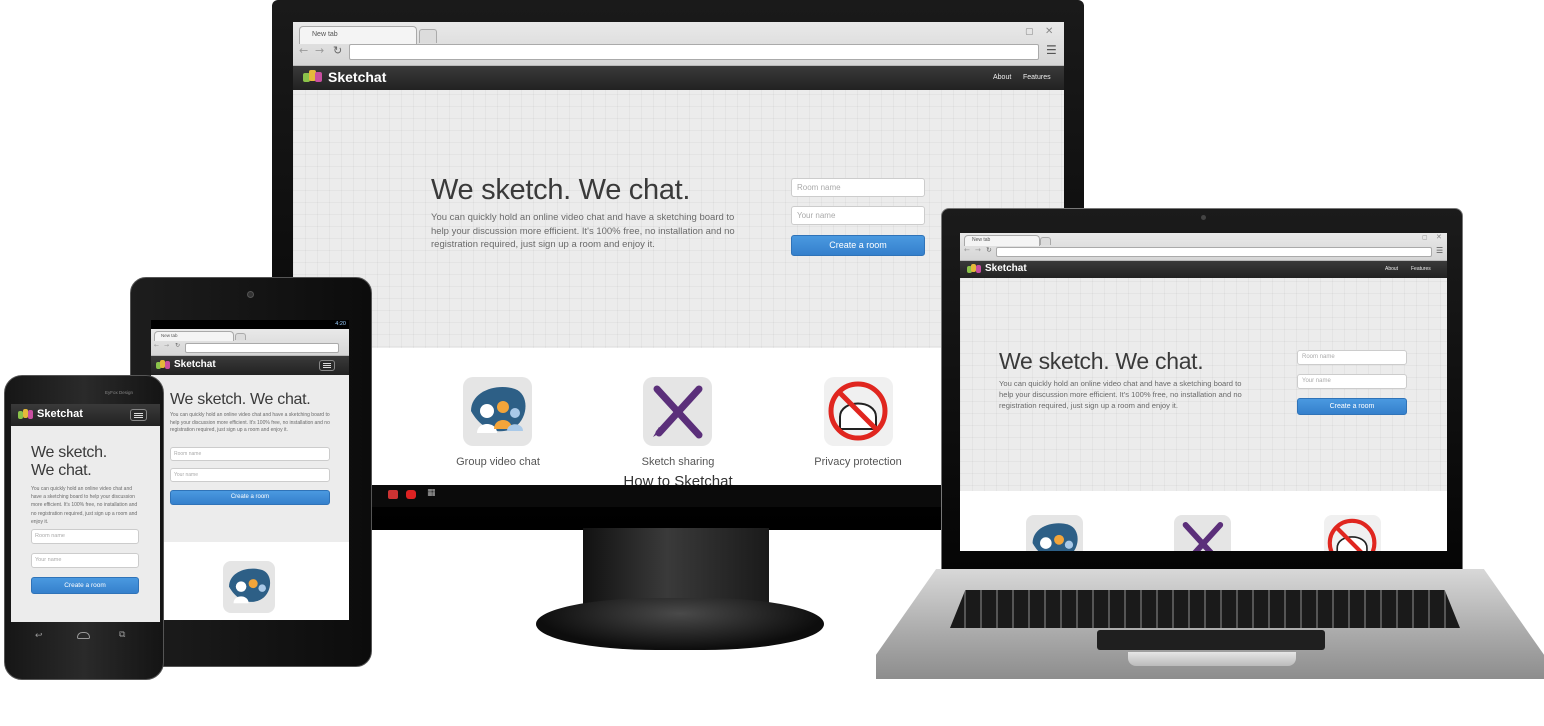  Describe the element at coordinates (680, 624) in the screenshot. I see `monitor-stand-base` at that location.